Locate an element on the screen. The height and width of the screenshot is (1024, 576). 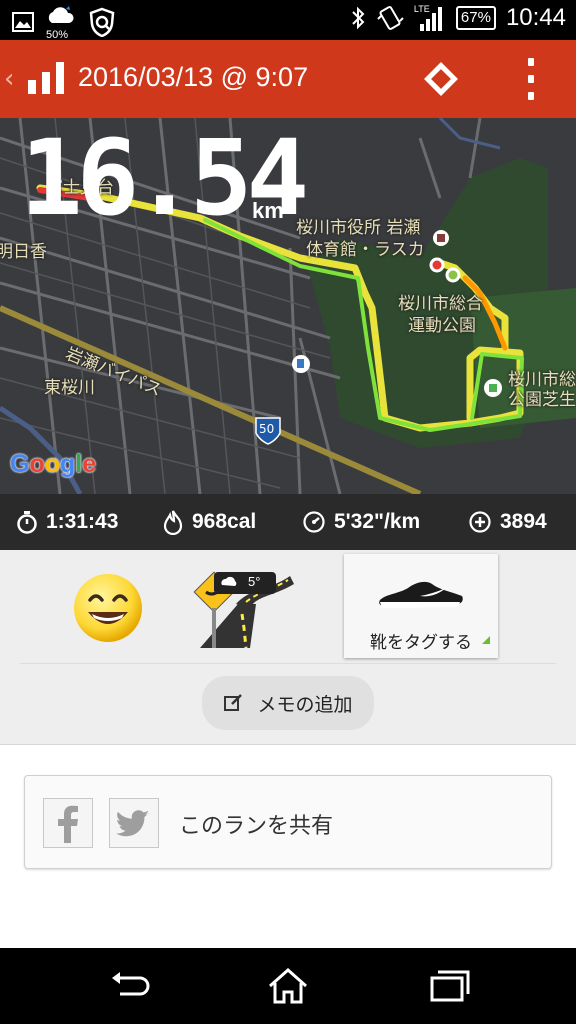
twitter-icon is located at coordinates (134, 823).